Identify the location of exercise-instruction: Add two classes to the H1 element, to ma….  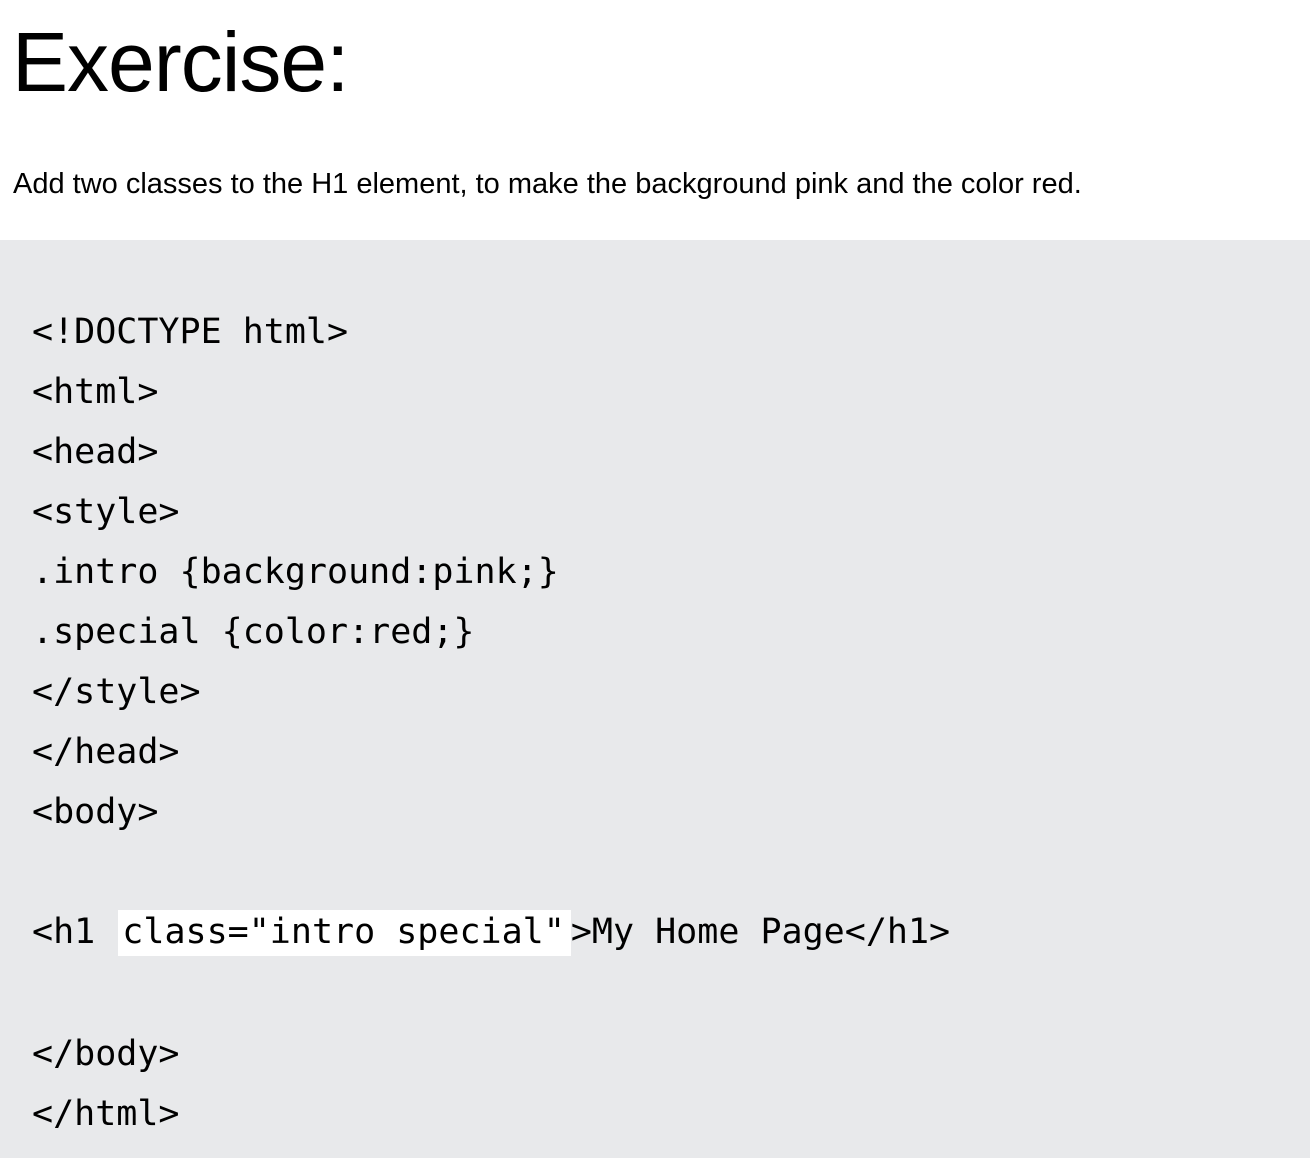
(547, 184).